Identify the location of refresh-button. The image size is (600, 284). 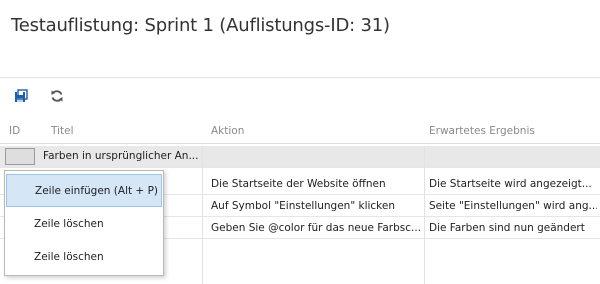
(57, 96).